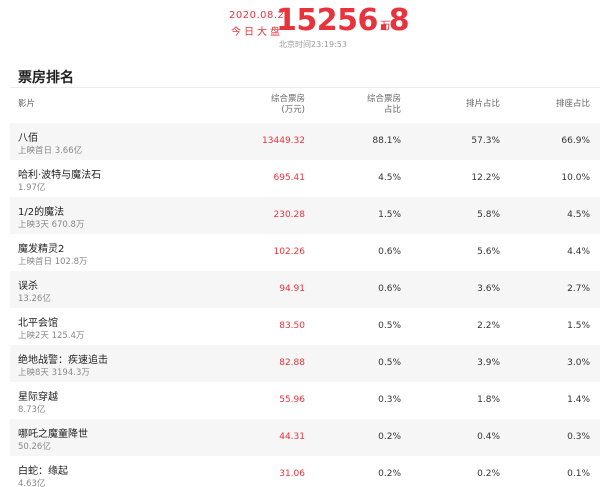 This screenshot has width=600, height=487. Describe the element at coordinates (34, 447) in the screenshot. I see `film-subtitle: 50.26亿` at that location.